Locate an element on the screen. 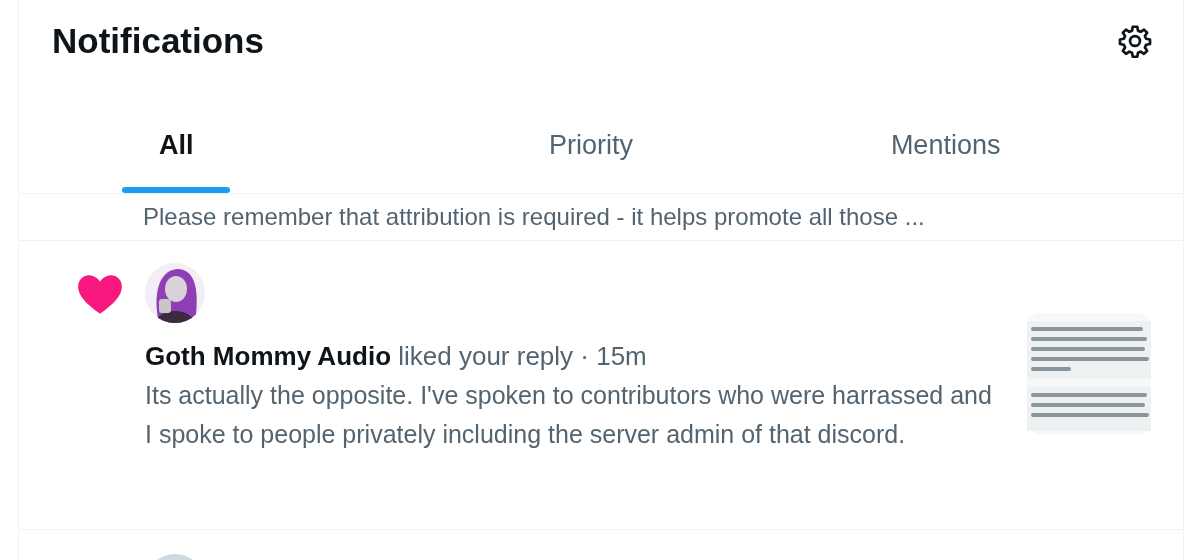 This screenshot has width=1200, height=560. tab: All is located at coordinates (176, 146).